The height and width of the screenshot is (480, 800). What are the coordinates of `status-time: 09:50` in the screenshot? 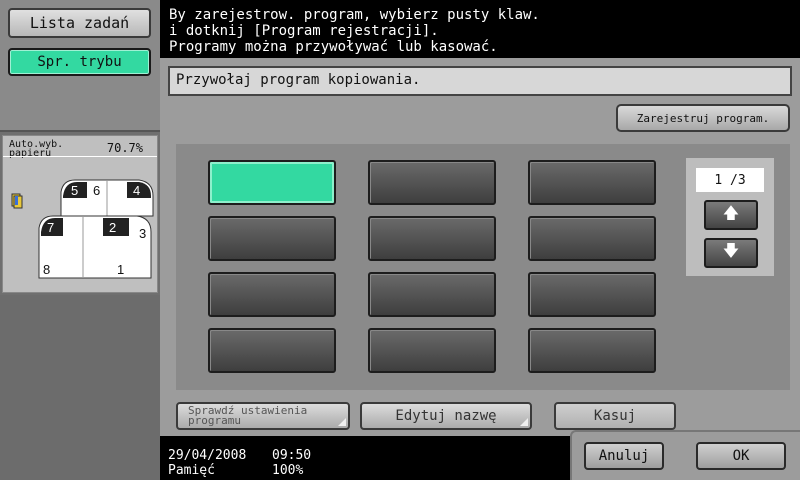 It's located at (292, 455).